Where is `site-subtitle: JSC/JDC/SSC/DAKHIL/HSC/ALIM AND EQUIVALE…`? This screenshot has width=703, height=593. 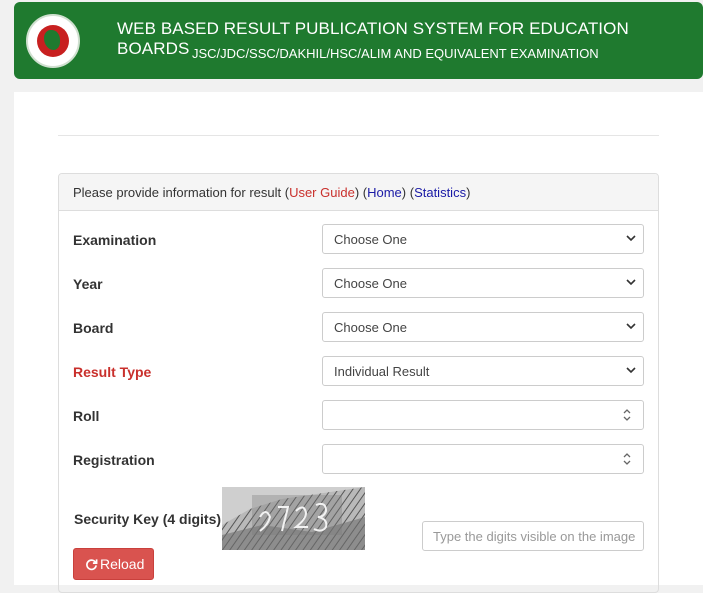
site-subtitle: JSC/JDC/SSC/DAKHIL/HSC/ALIM AND EQUIVALE… is located at coordinates (395, 53).